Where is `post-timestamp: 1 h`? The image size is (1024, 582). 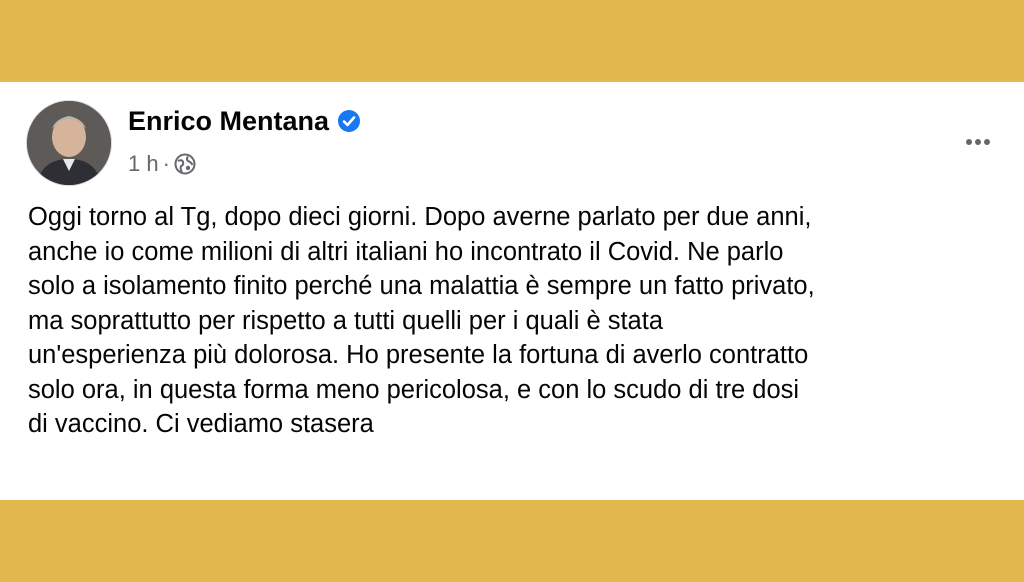 post-timestamp: 1 h is located at coordinates (143, 164).